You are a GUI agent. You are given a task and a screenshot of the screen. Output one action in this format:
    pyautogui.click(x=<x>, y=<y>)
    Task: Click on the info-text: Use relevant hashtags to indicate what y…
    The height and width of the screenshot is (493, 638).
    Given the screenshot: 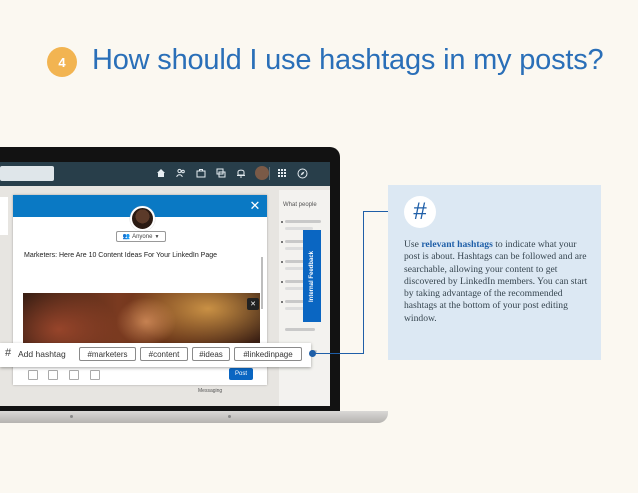 What is the action you would take?
    pyautogui.click(x=499, y=282)
    